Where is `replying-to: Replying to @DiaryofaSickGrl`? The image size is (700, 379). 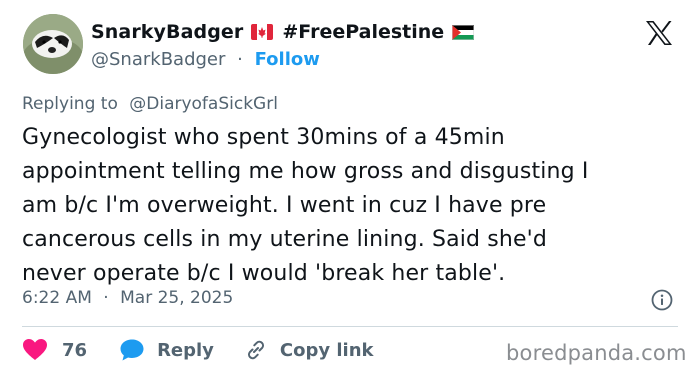
replying-to: Replying to @DiaryofaSickGrl is located at coordinates (150, 104).